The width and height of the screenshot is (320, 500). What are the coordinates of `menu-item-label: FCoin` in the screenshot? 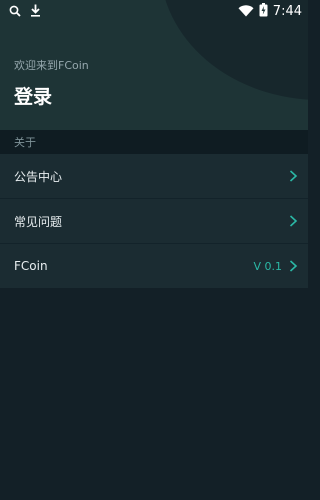 It's located at (31, 266).